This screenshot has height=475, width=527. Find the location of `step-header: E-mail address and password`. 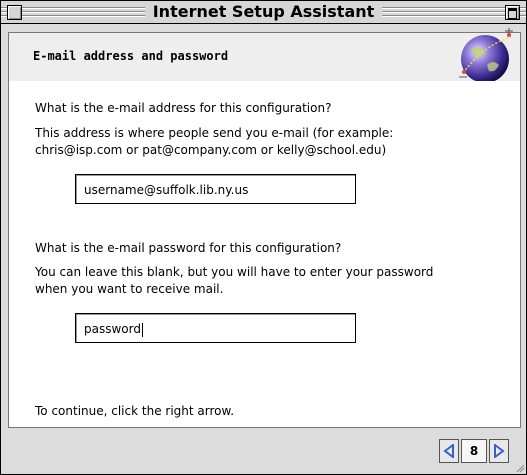

step-header: E-mail address and password is located at coordinates (264, 55).